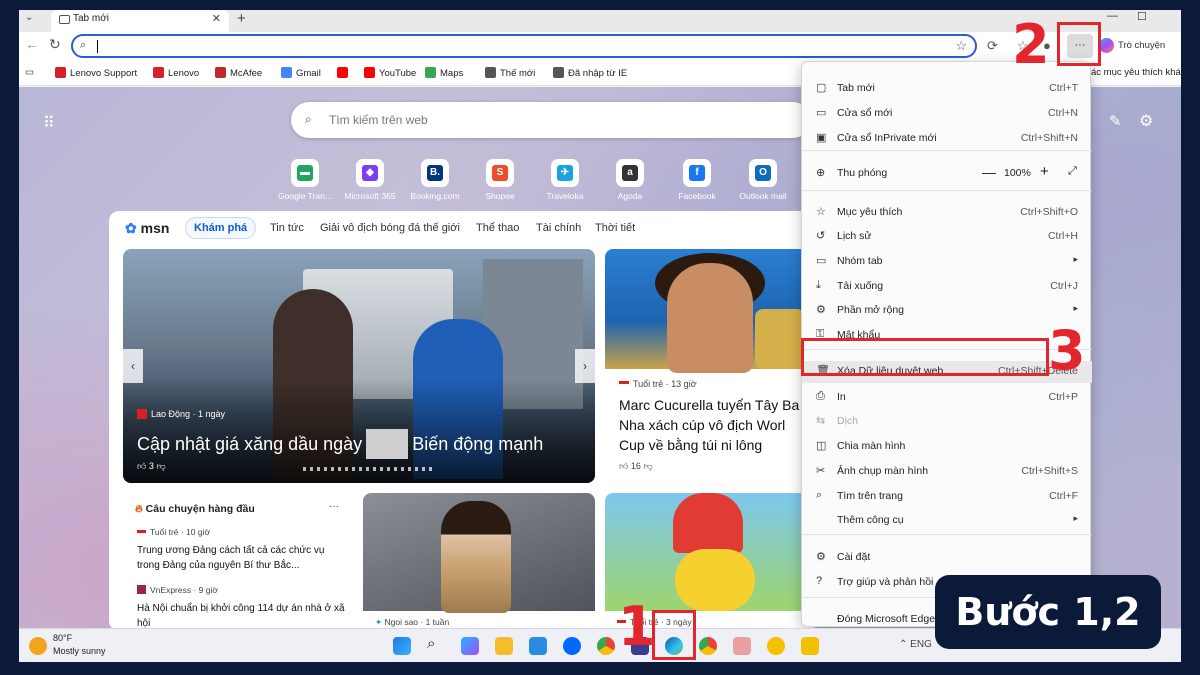 This screenshot has height=675, width=1200. I want to click on submenu-arrow-icon: ▸, so click(1075, 308).